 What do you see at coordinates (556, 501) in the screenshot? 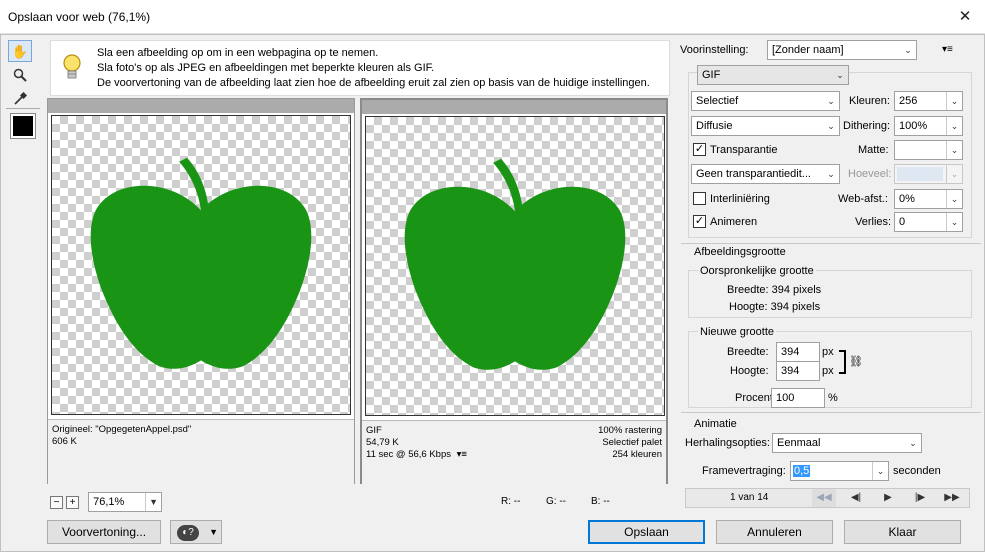
I see `readout-g: G: --` at bounding box center [556, 501].